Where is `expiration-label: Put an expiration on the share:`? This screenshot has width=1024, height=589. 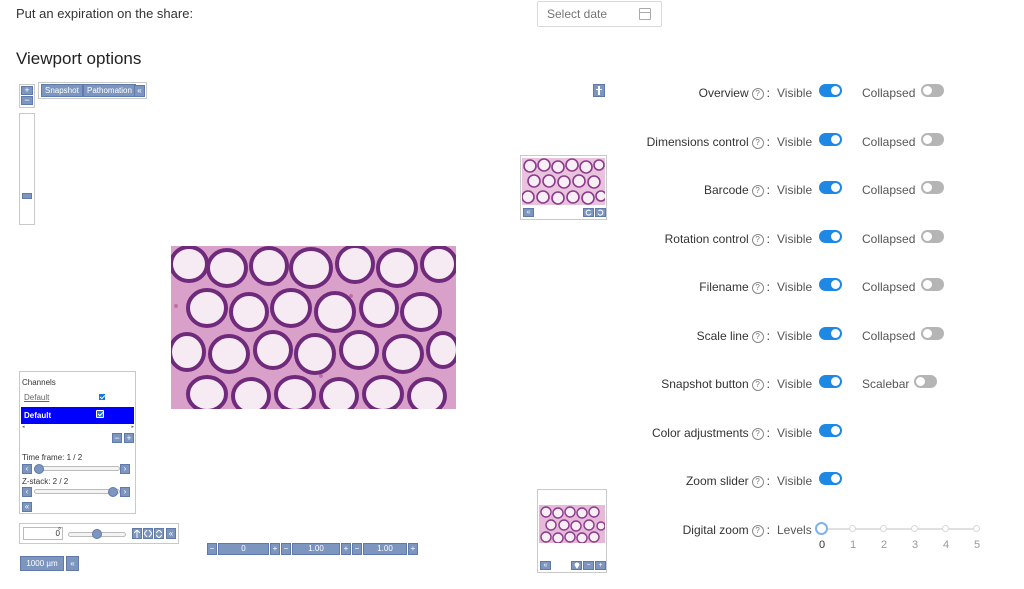
expiration-label: Put an expiration on the share: is located at coordinates (105, 13).